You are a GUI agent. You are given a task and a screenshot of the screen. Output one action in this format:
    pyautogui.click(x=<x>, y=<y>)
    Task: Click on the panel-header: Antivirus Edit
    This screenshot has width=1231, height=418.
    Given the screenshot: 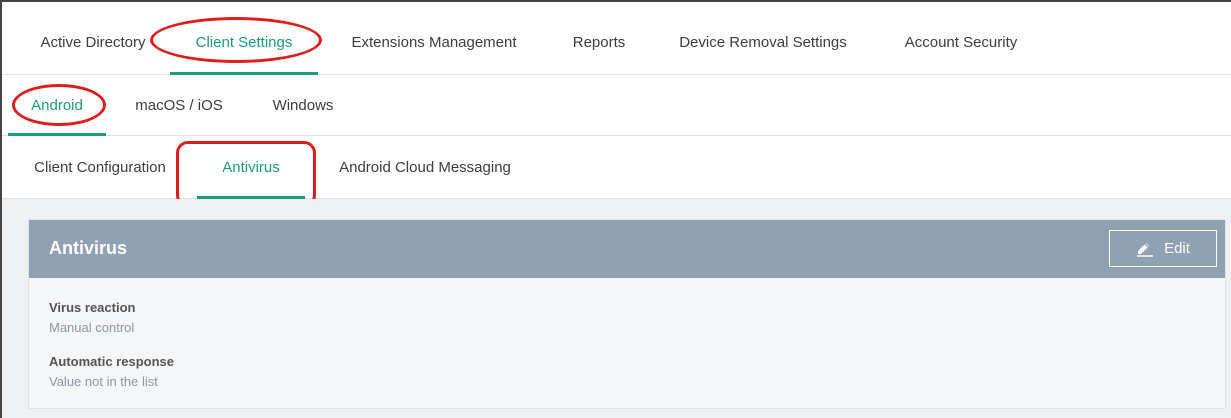 What is the action you would take?
    pyautogui.click(x=627, y=249)
    